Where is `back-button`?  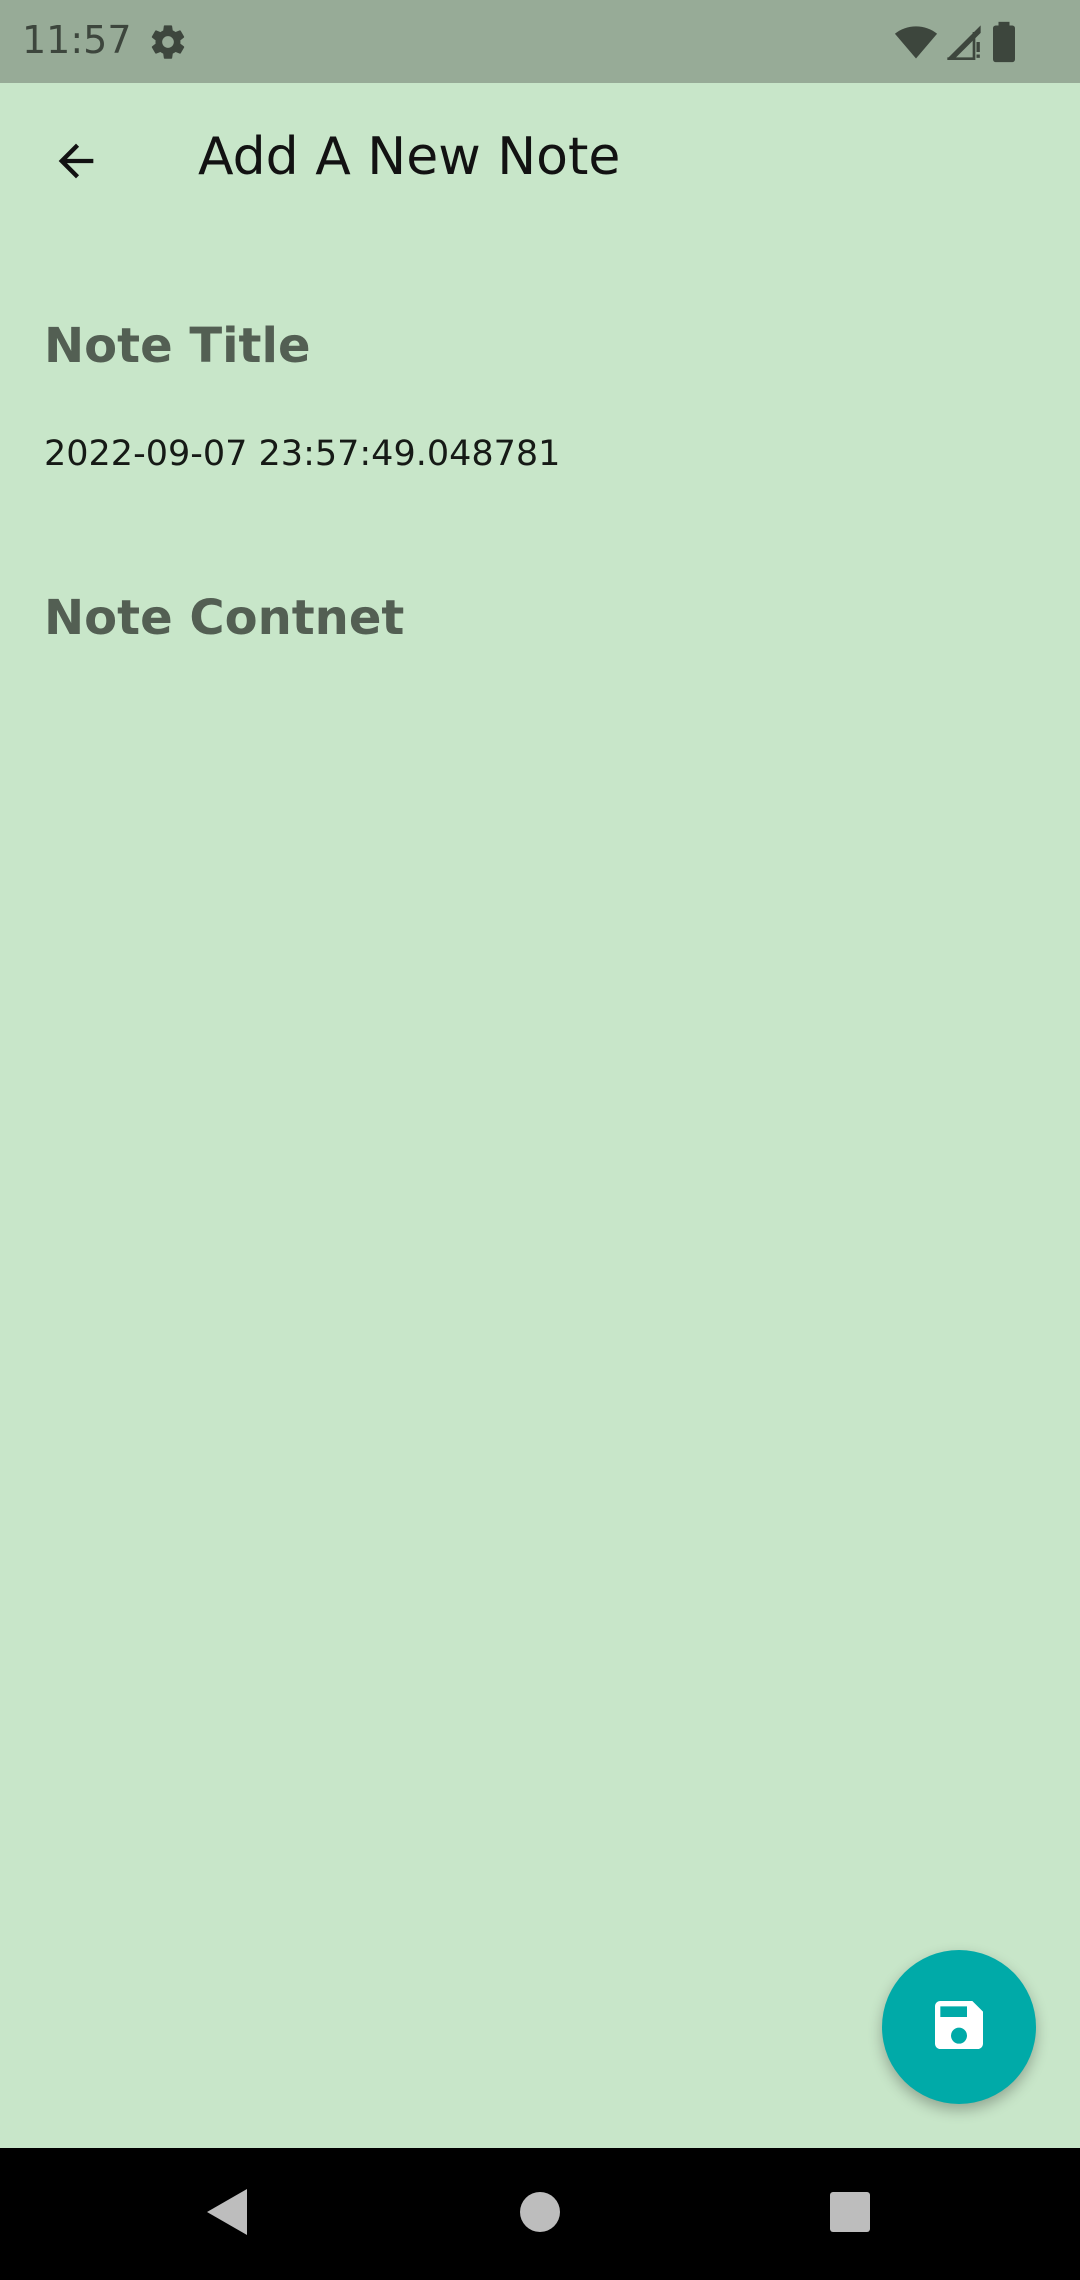 back-button is located at coordinates (76, 163).